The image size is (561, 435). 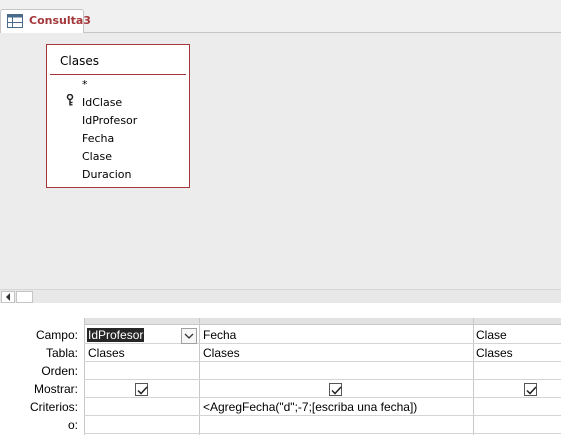 I want to click on criterios-cell-2: <AgregFecha("d";-7;[escriba una fecha]), so click(x=310, y=407).